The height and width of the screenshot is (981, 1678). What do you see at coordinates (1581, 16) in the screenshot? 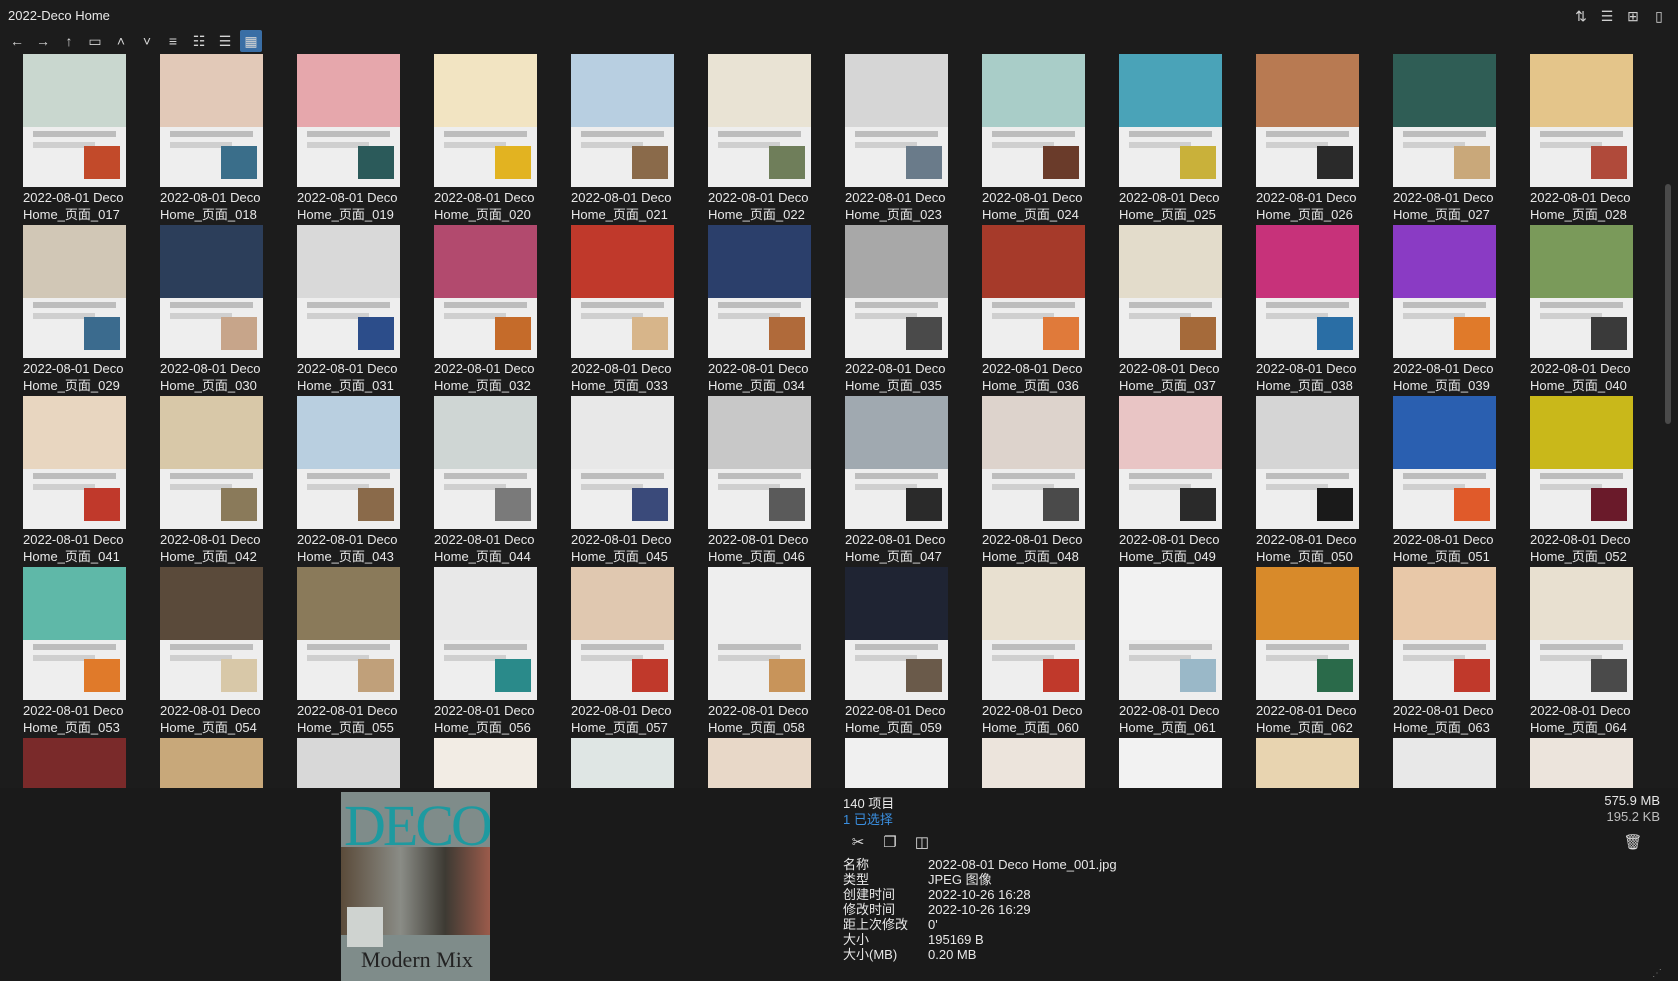
I see `sort-icon: ⇅` at bounding box center [1581, 16].